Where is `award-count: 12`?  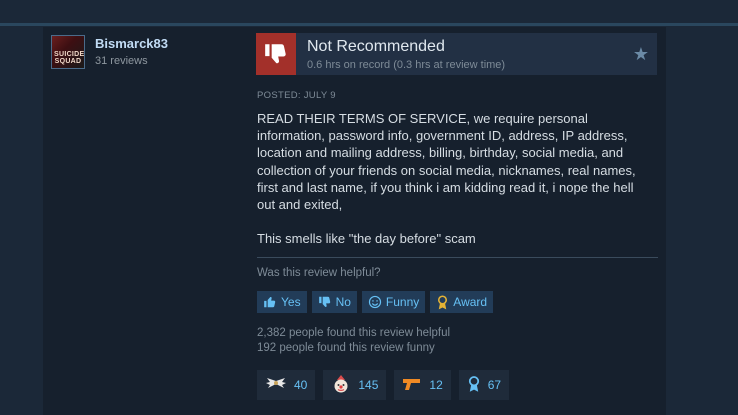 award-count: 12 is located at coordinates (436, 385).